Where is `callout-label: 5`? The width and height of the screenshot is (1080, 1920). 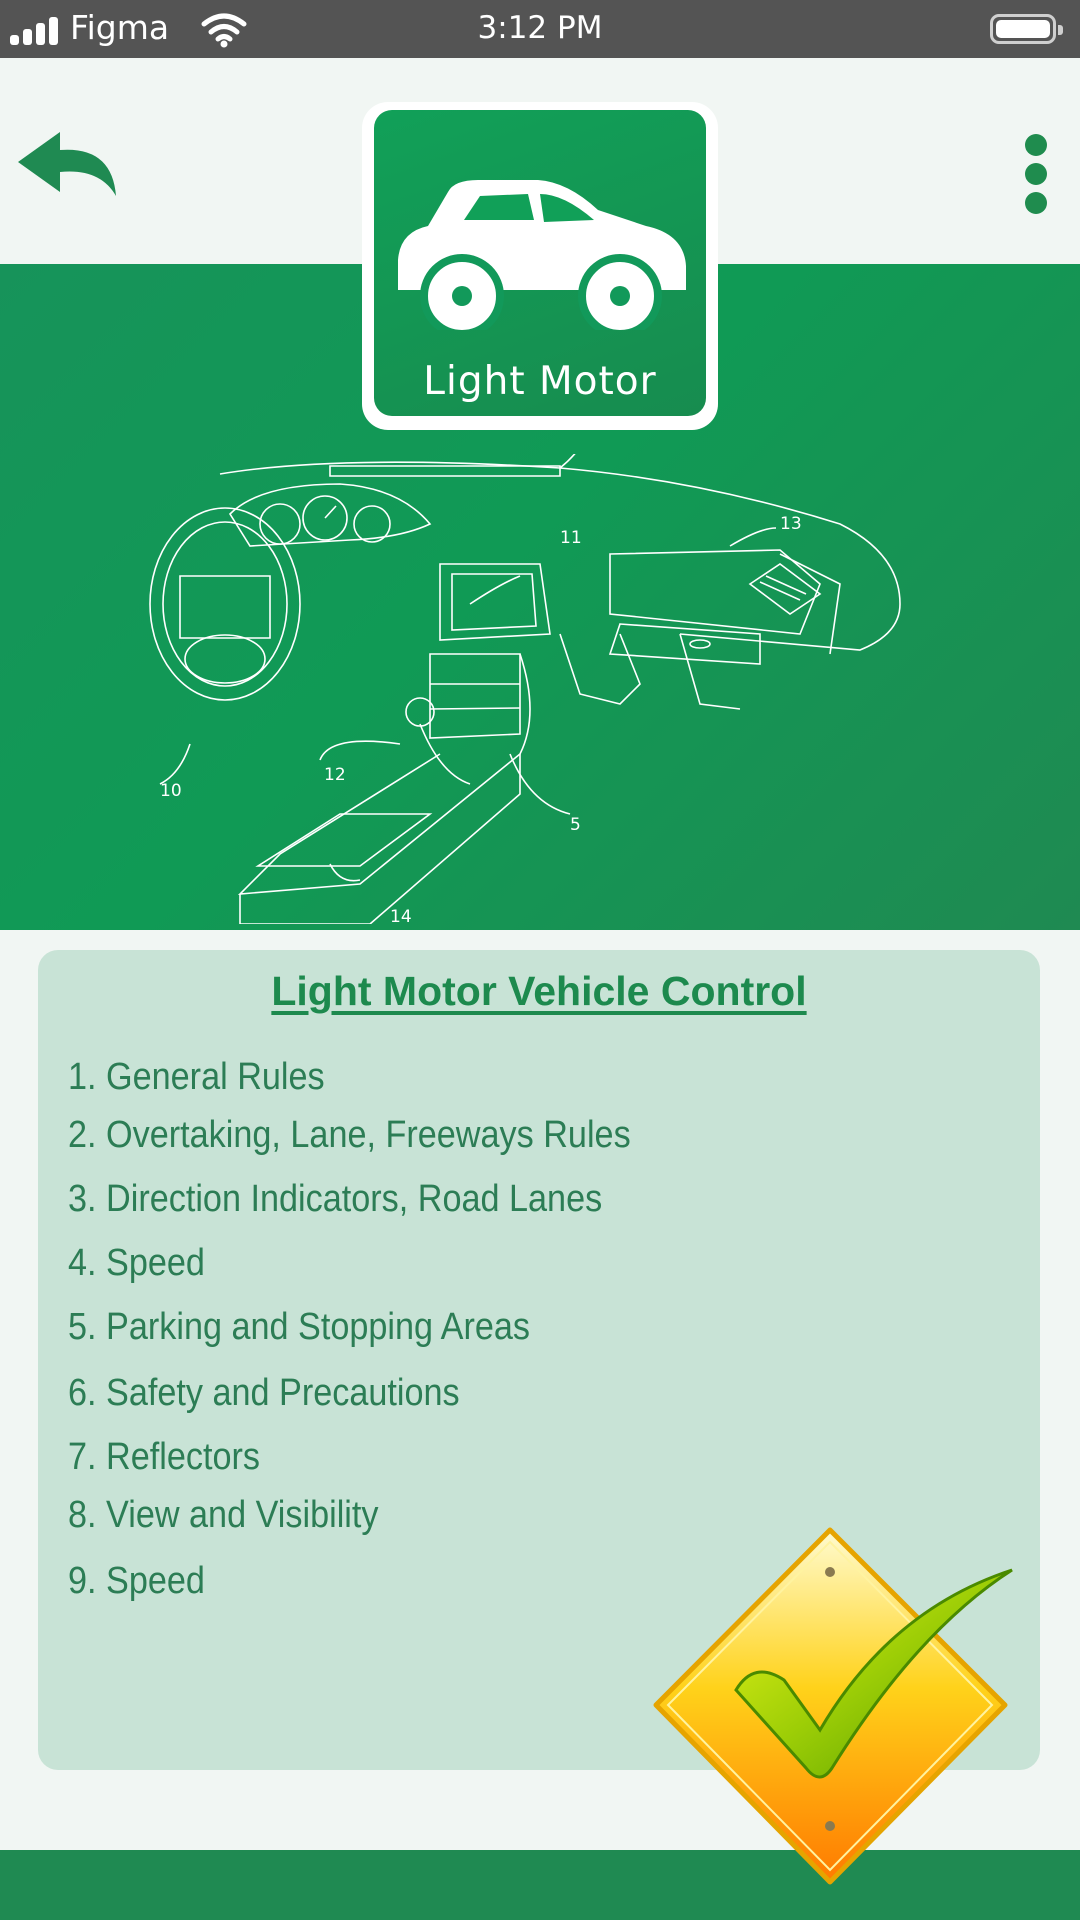 callout-label: 5 is located at coordinates (575, 825).